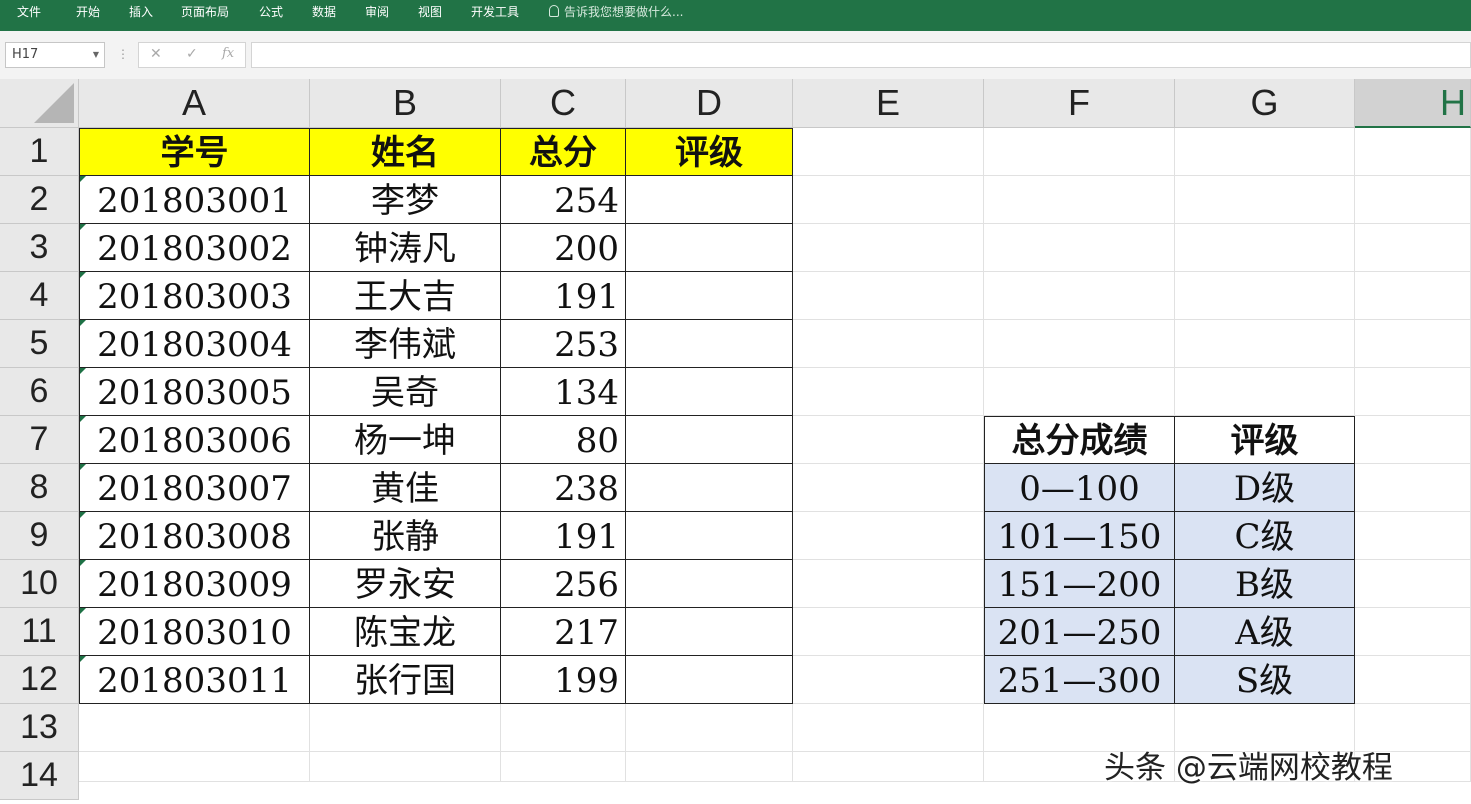  What do you see at coordinates (194, 728) in the screenshot?
I see `cell-a13` at bounding box center [194, 728].